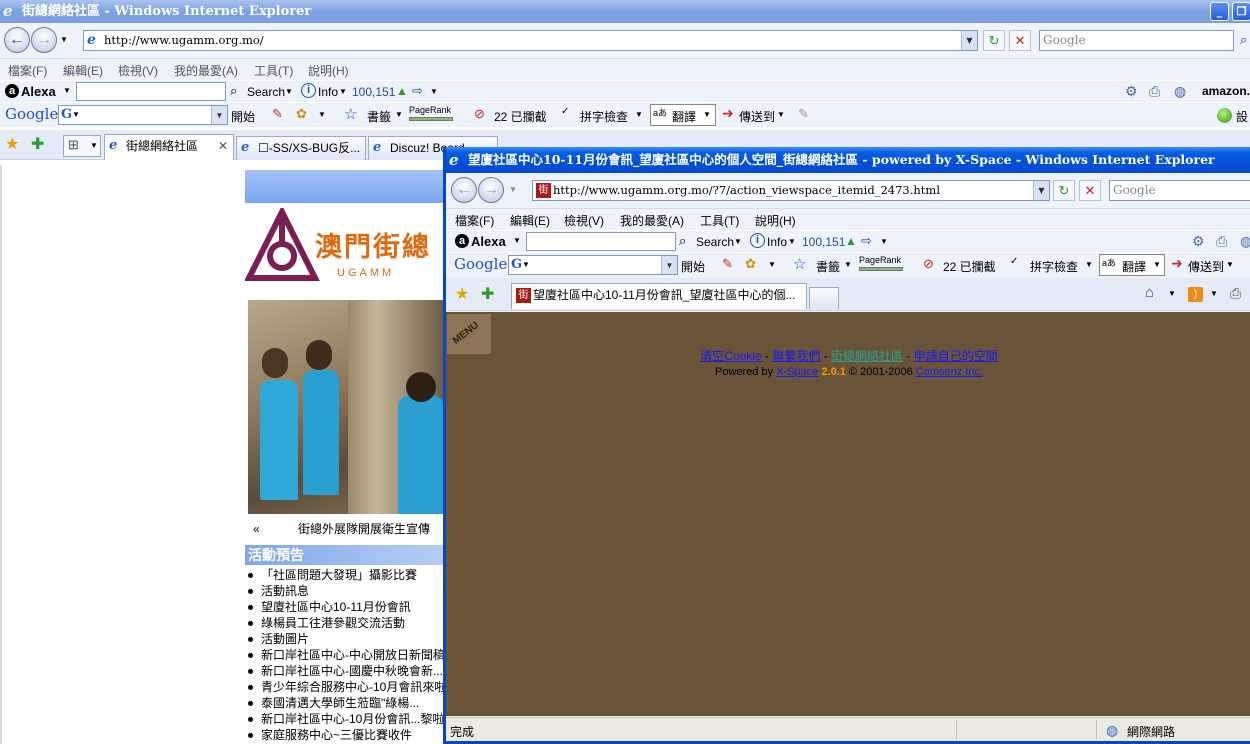  Describe the element at coordinates (796, 356) in the screenshot. I see `contact-us-link: 聯繫我們` at that location.